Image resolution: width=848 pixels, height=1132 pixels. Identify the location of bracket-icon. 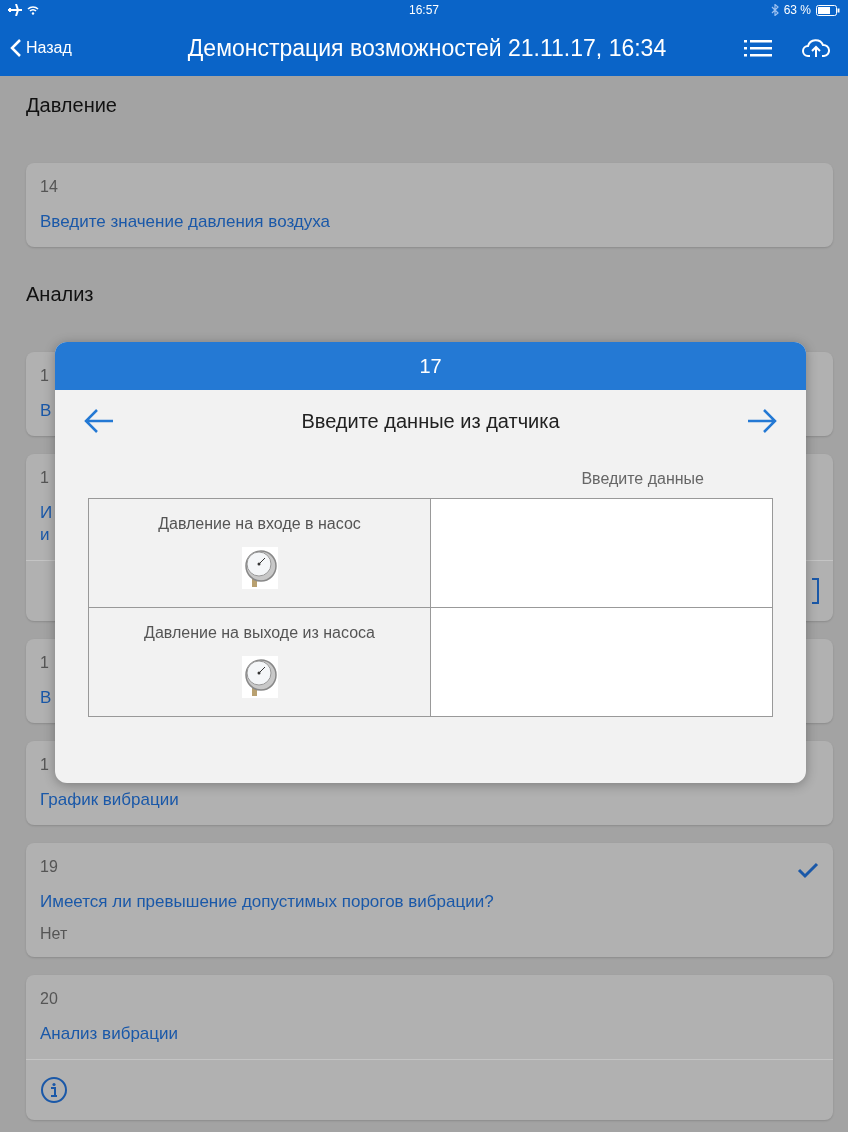
(815, 591).